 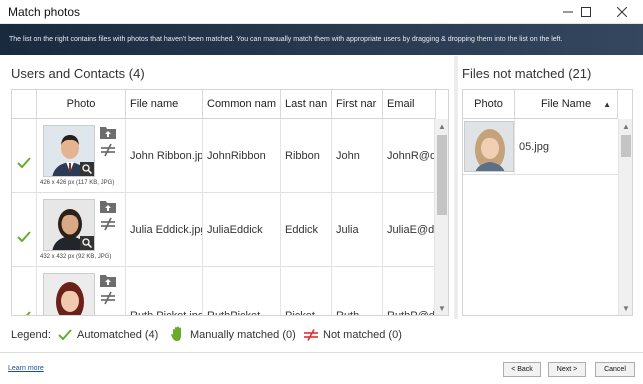 I want to click on files-section-title: Files not matched (21), so click(x=527, y=73).